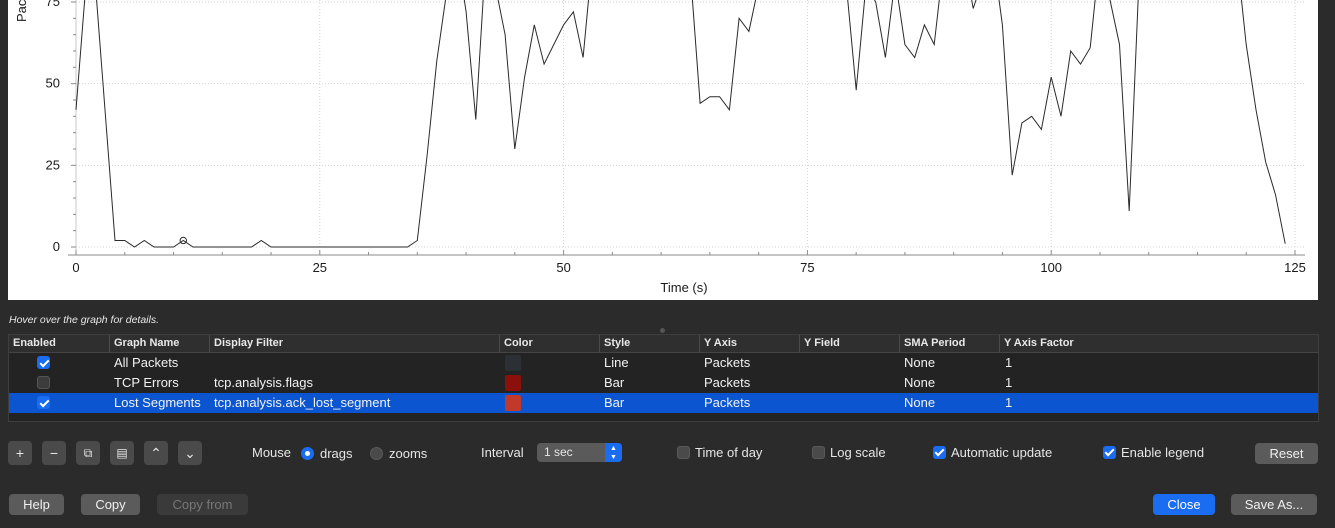  I want to click on display-filter-cell: tcp.analysis.flags, so click(263, 383).